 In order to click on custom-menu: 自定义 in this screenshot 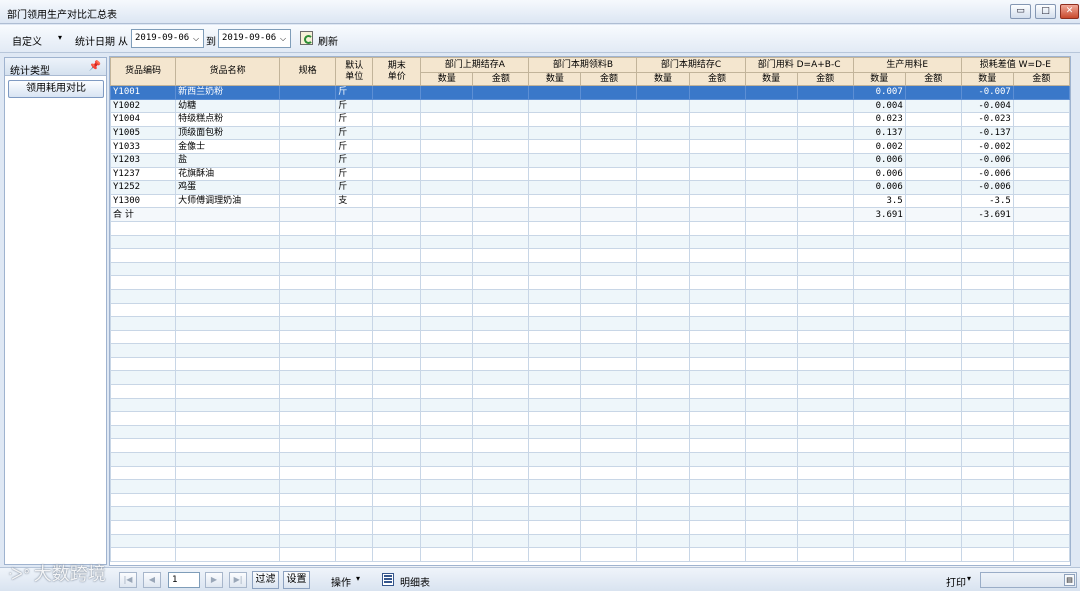, I will do `click(27, 40)`.